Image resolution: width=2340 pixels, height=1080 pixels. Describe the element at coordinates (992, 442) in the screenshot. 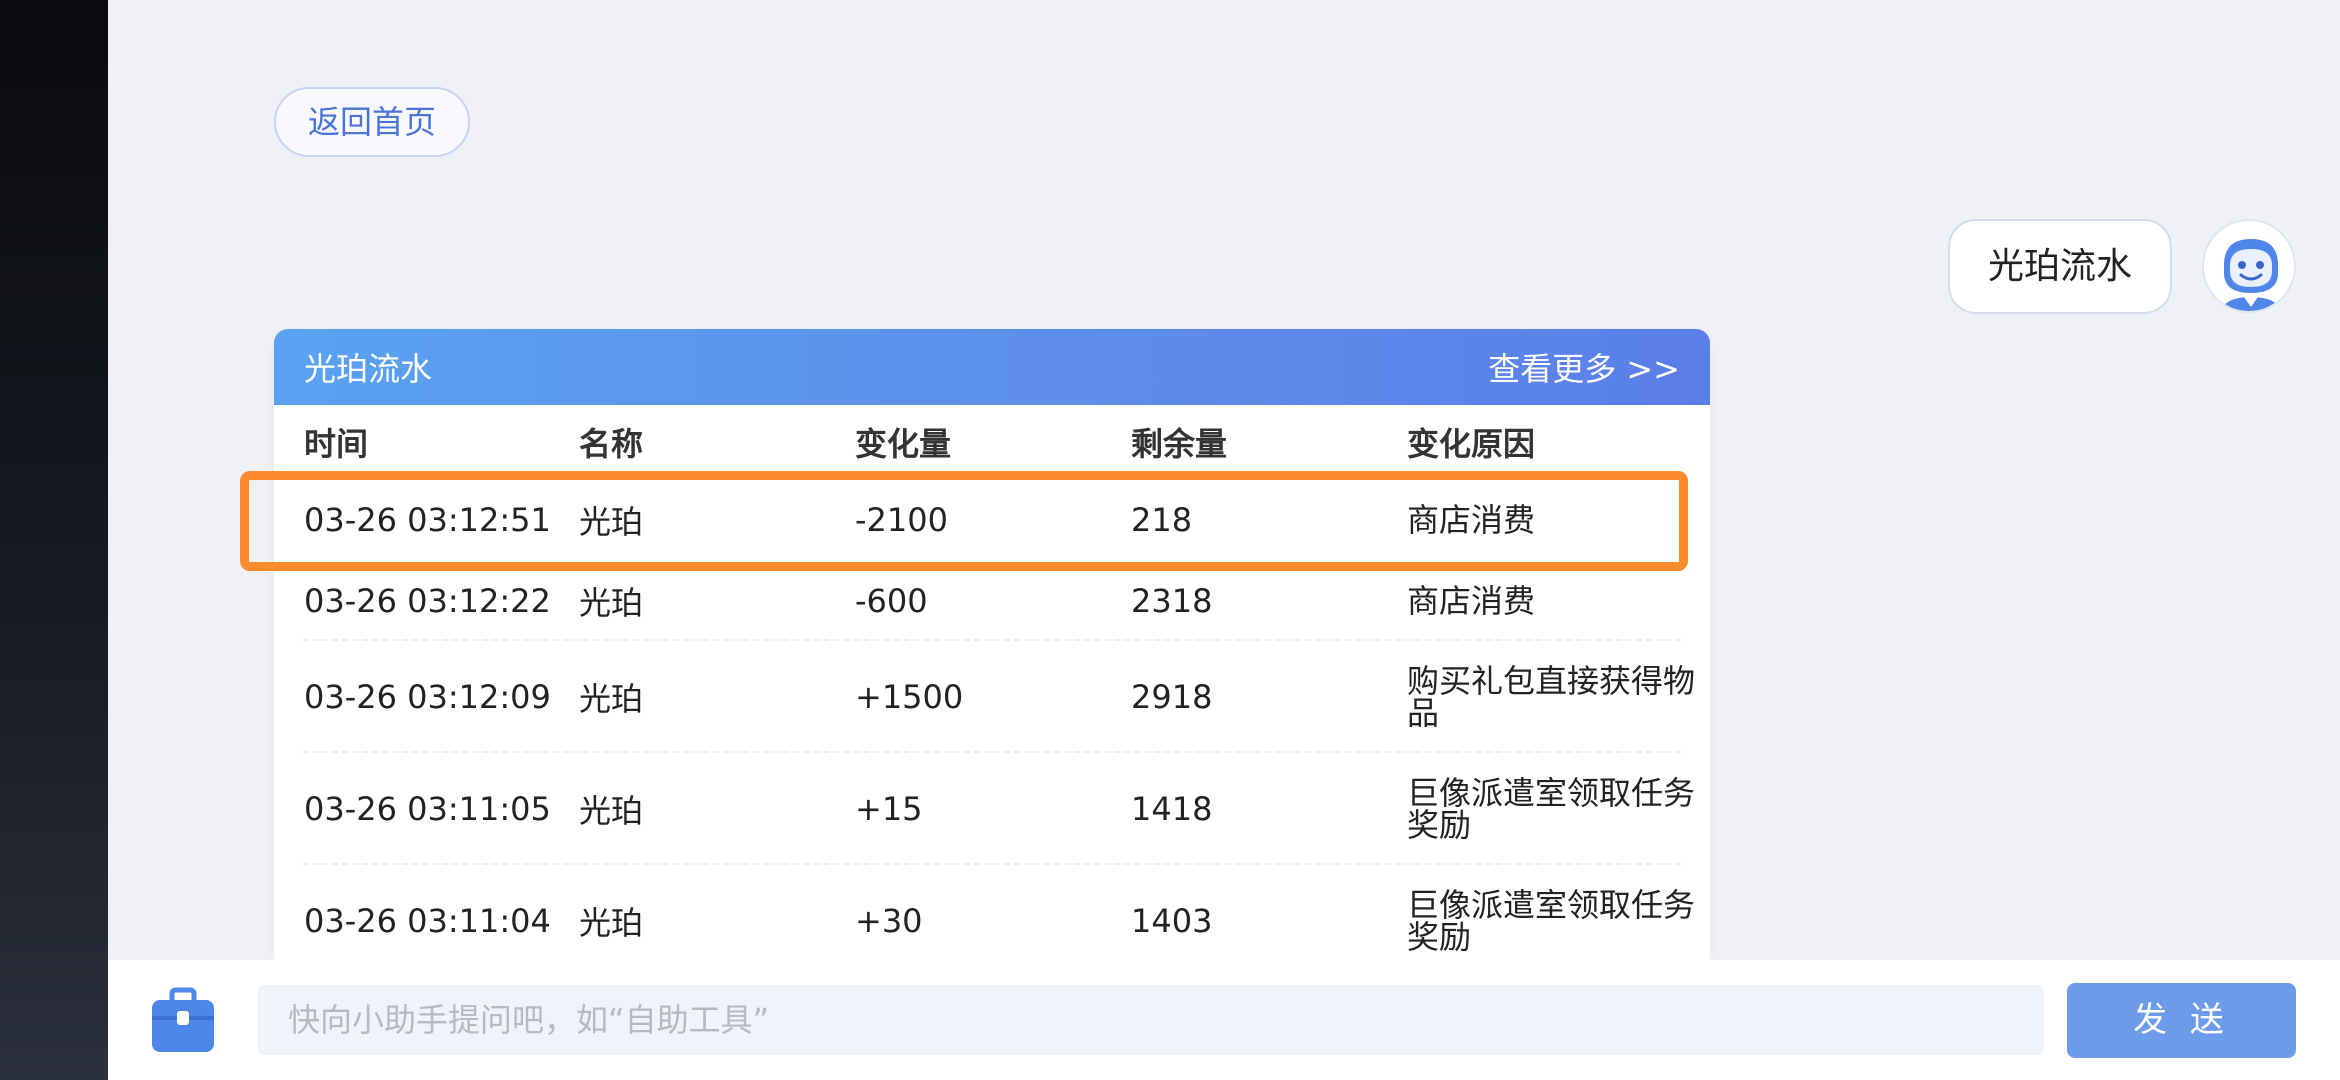

I see `table-header: 时间 名称 变化量 剩余量 变化原因` at that location.